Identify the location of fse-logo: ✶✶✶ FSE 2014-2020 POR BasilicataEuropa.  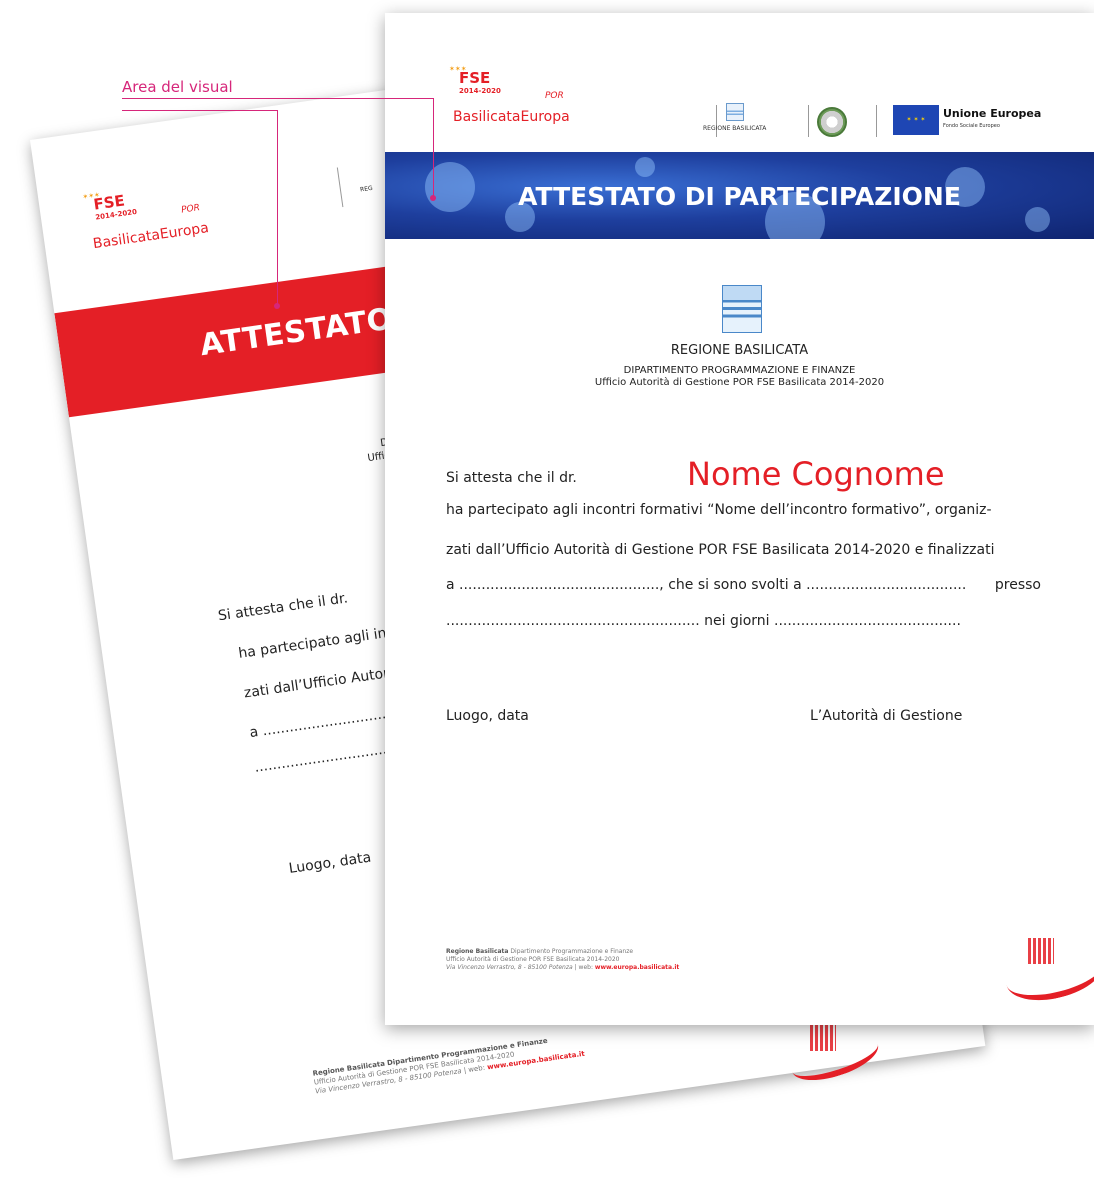
(540, 100).